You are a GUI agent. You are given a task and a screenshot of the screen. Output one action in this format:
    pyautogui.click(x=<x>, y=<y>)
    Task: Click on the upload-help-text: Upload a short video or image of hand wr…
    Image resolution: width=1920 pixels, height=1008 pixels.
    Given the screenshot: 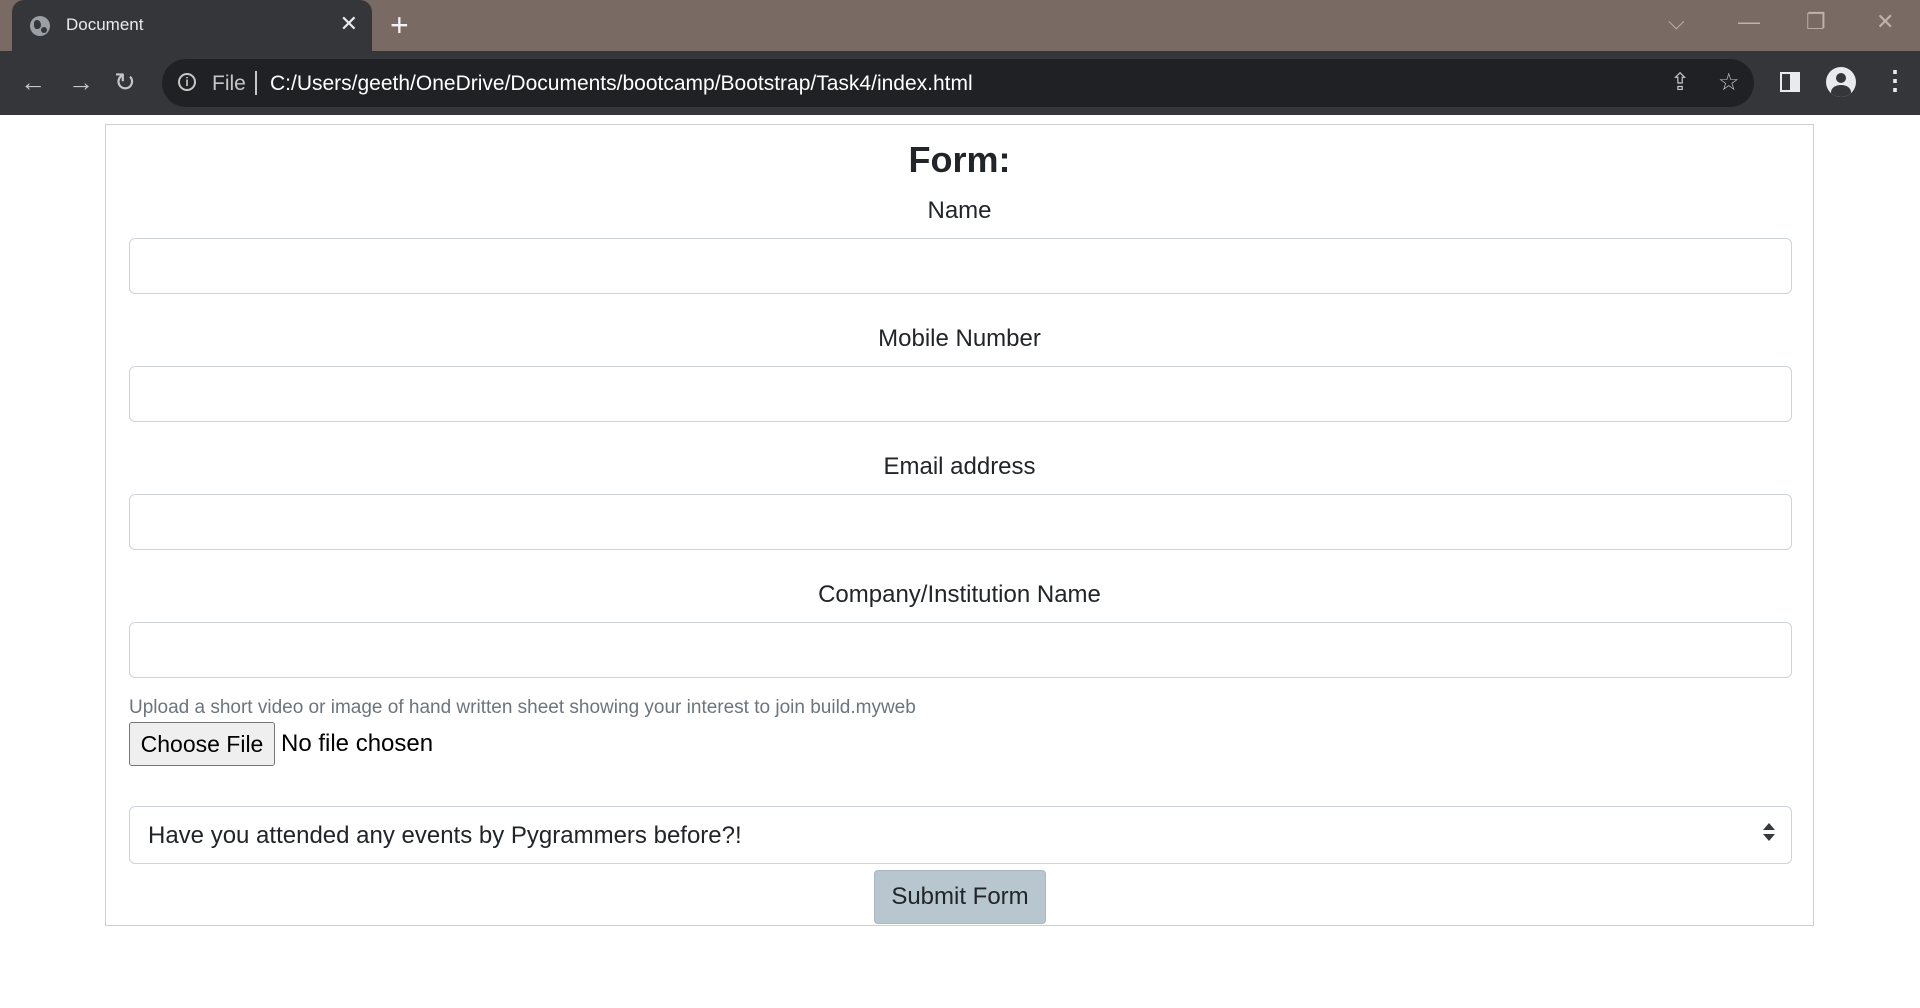 What is the action you would take?
    pyautogui.click(x=522, y=707)
    